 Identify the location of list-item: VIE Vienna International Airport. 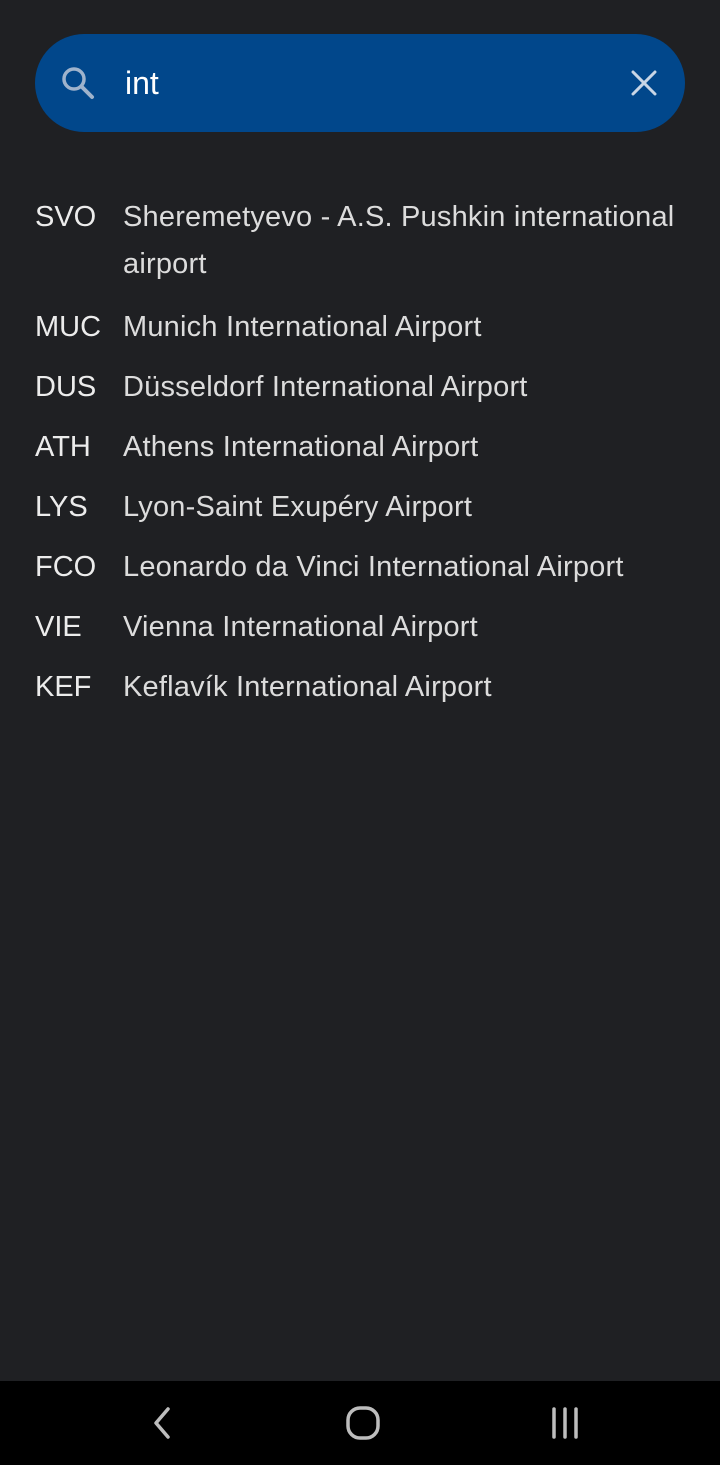
(365, 627).